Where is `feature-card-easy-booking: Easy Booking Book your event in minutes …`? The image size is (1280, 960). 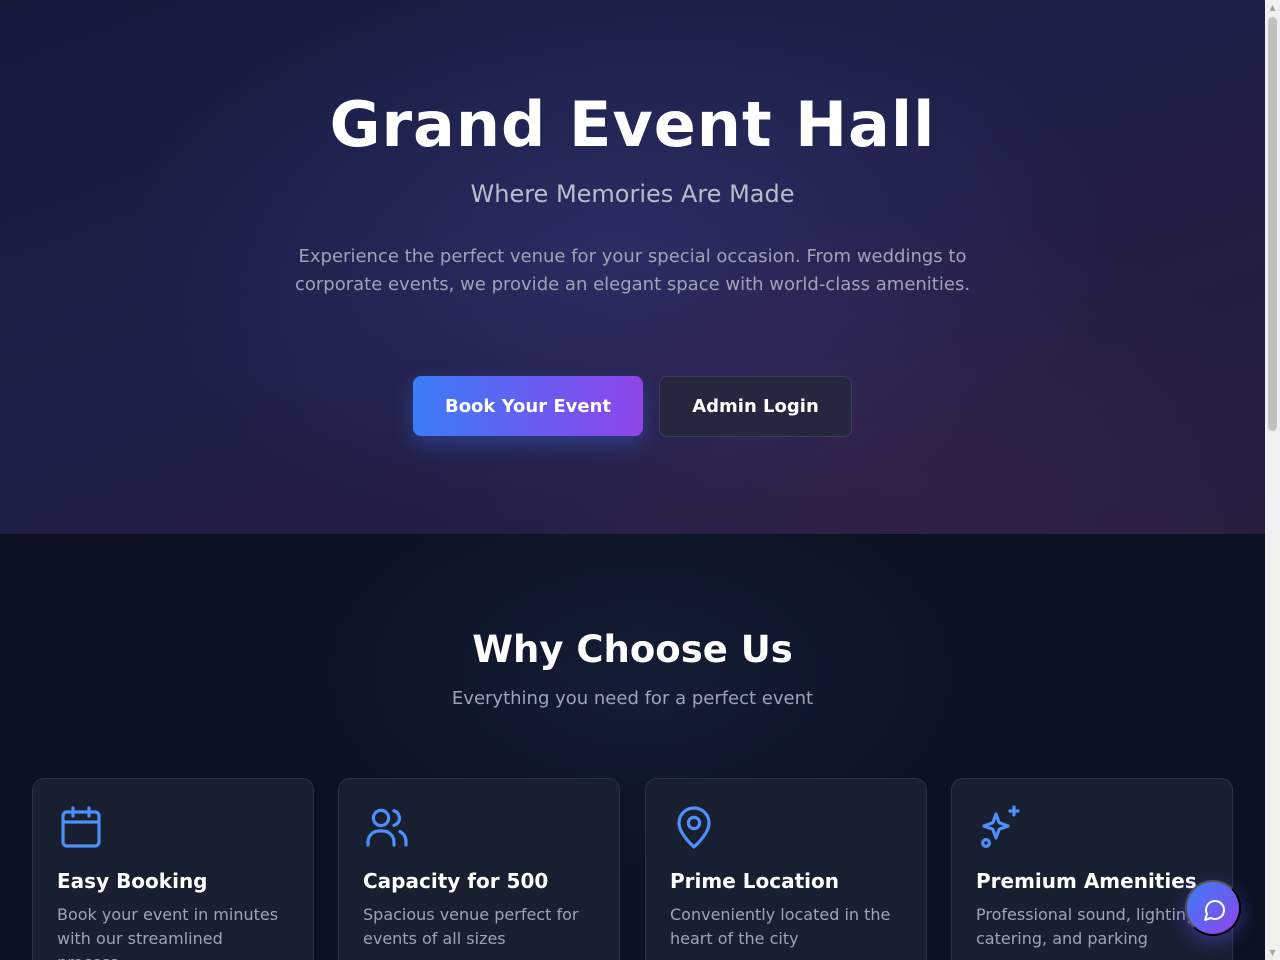 feature-card-easy-booking: Easy Booking Book your event in minutes … is located at coordinates (173, 869).